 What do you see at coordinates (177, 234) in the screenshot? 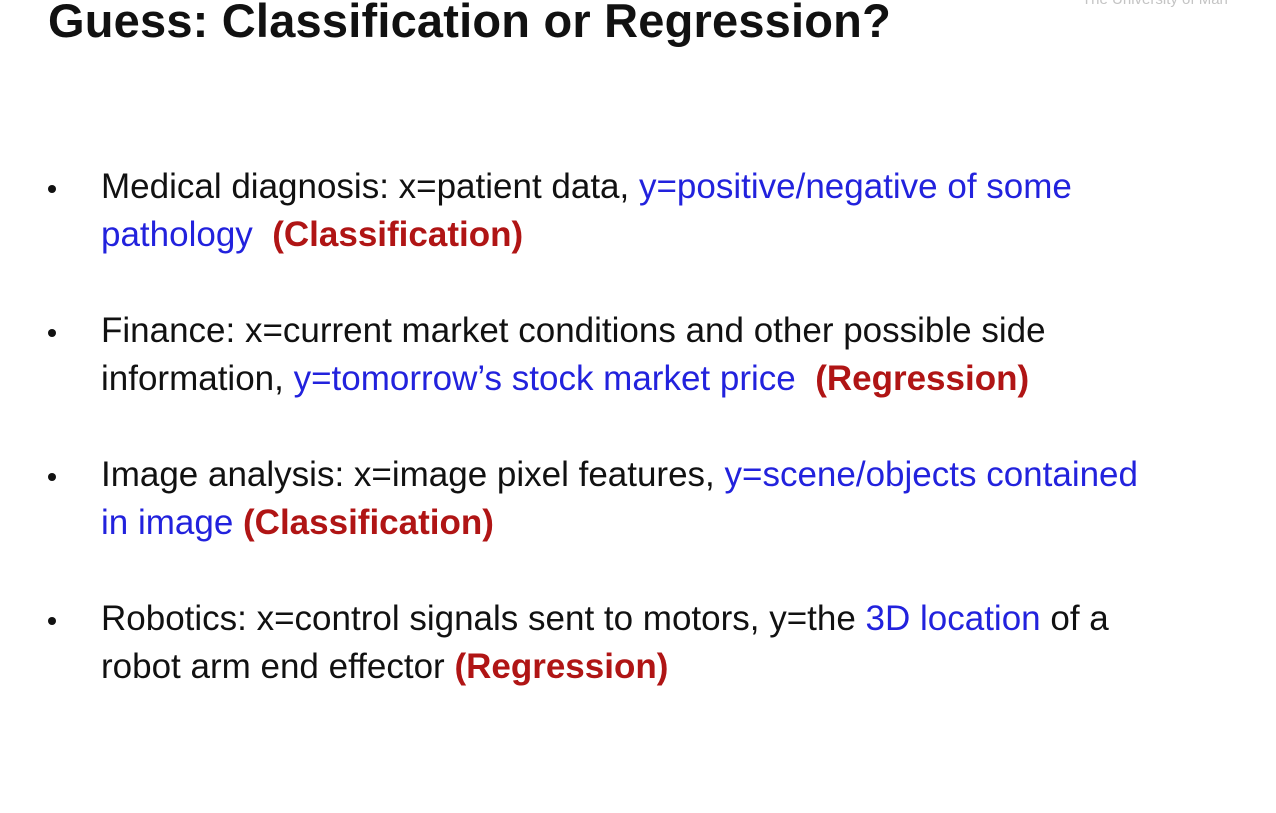
I see `output-variable-cont: pathology` at bounding box center [177, 234].